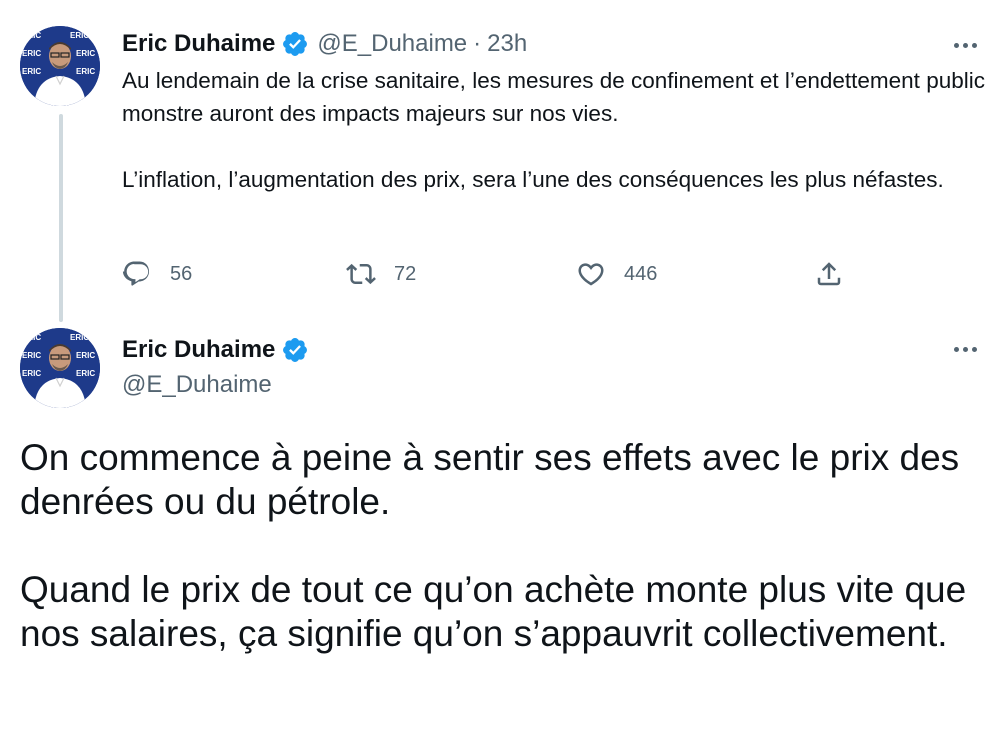 Image resolution: width=1008 pixels, height=732 pixels. What do you see at coordinates (181, 273) in the screenshot?
I see `reply-count: 56` at bounding box center [181, 273].